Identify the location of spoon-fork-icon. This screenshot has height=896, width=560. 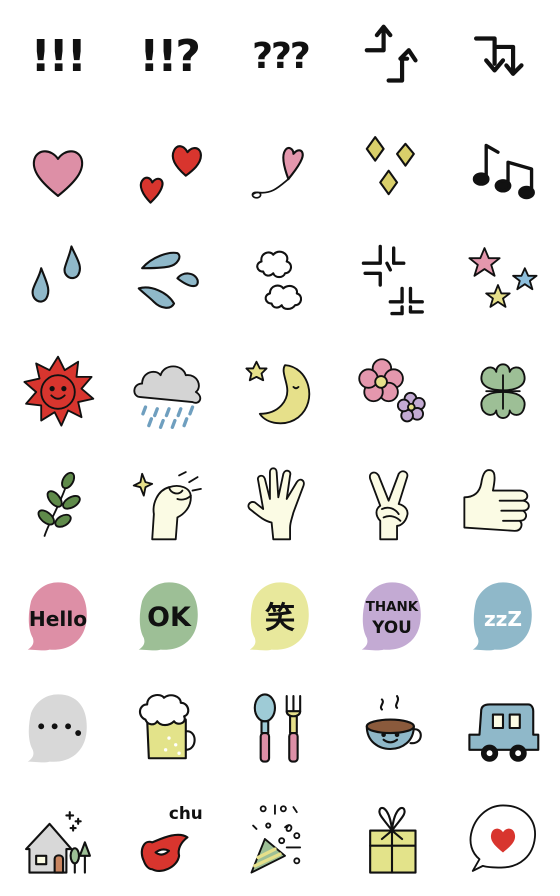
(278, 728).